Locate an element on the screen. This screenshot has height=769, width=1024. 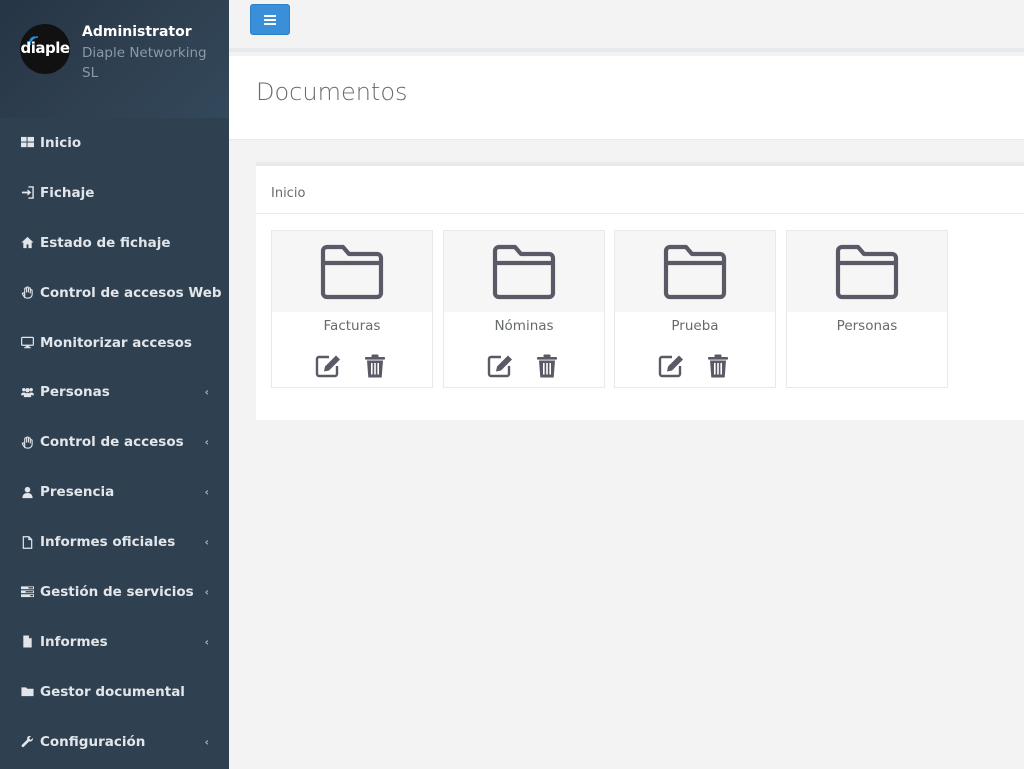
sidebar-item-gestion-servicios: Gestión de servicios ‹ is located at coordinates (114, 592).